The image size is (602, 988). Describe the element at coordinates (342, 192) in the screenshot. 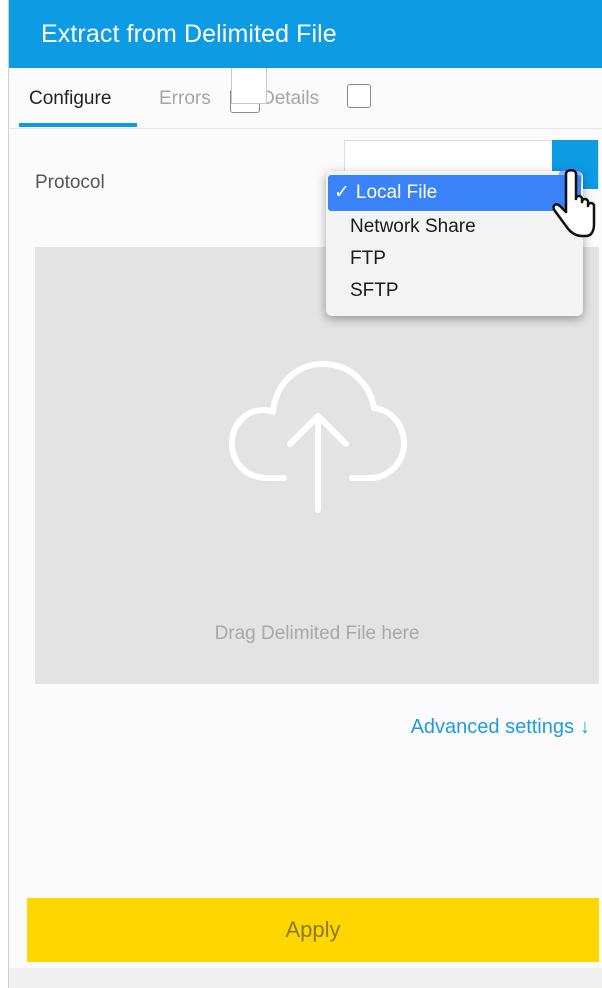

I see `checkmark-icon: ✓` at that location.